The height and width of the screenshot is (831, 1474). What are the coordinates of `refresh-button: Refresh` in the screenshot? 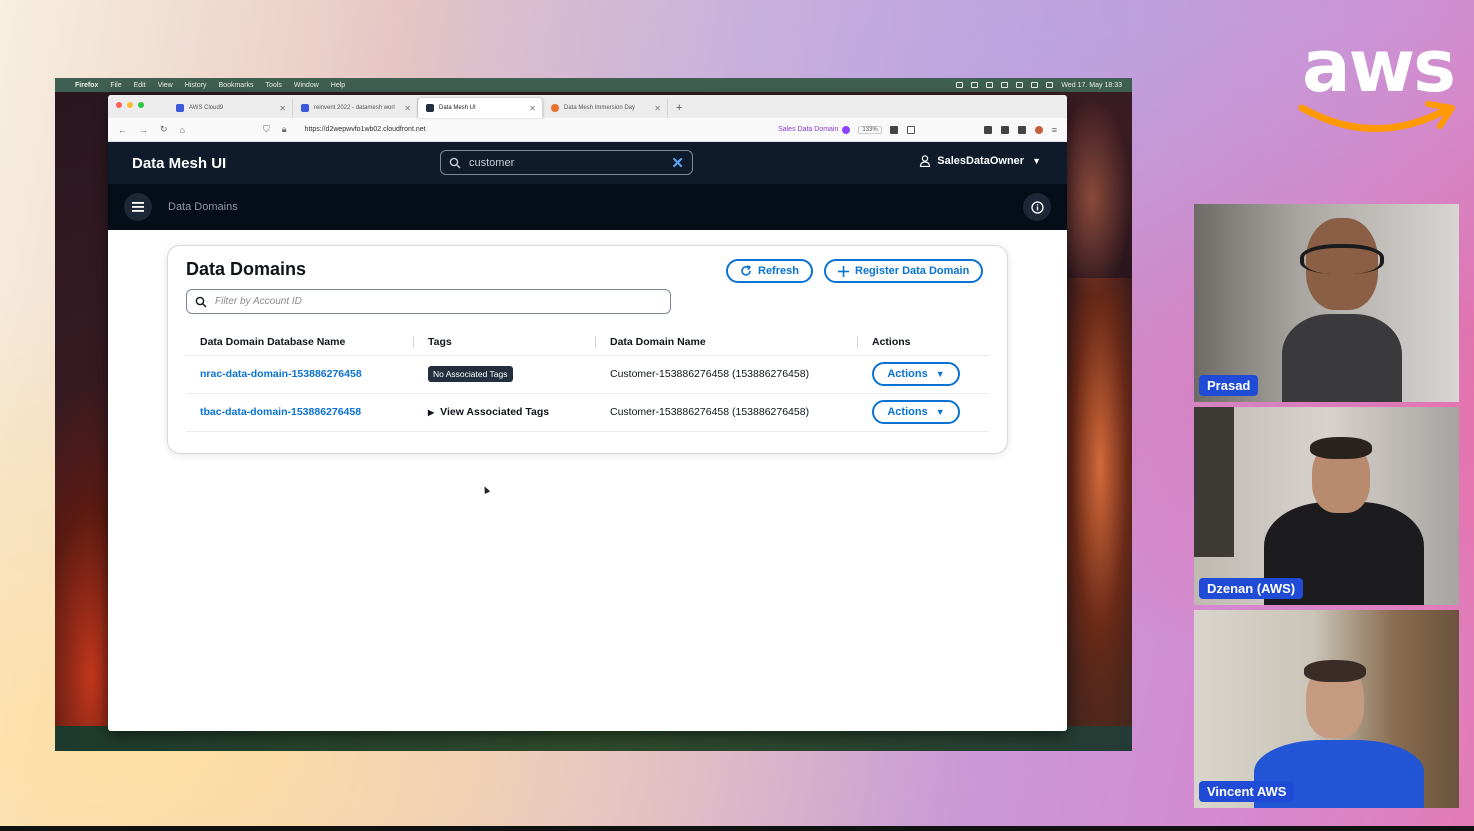 It's located at (769, 271).